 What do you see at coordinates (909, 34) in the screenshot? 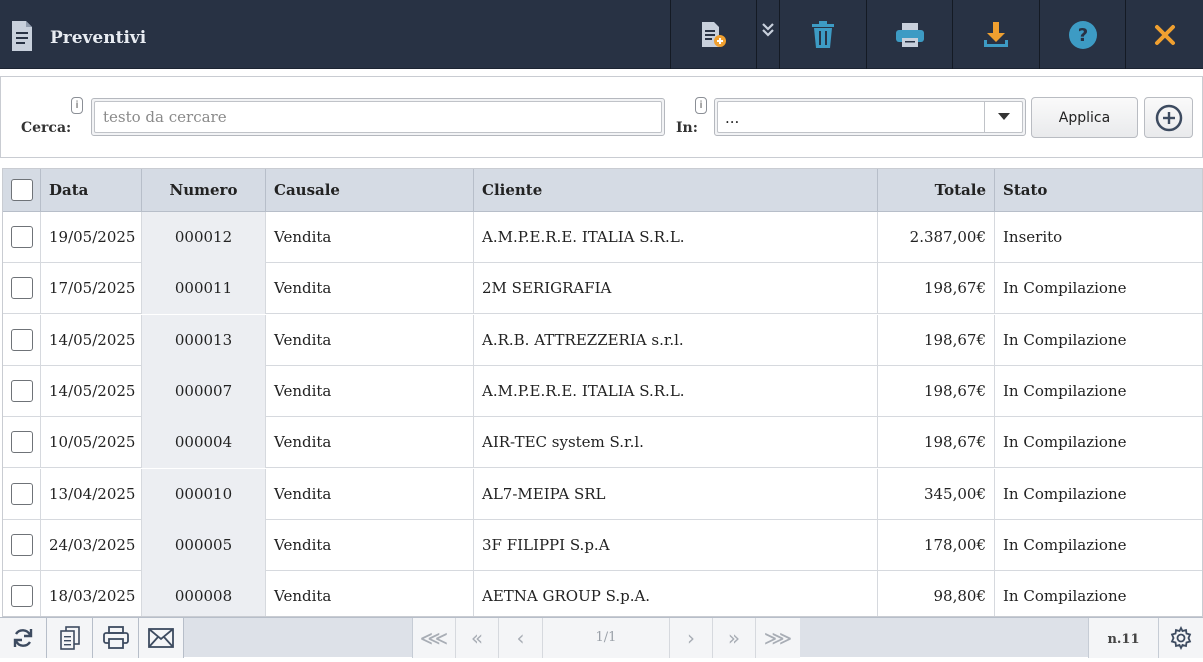
I see `print-button` at bounding box center [909, 34].